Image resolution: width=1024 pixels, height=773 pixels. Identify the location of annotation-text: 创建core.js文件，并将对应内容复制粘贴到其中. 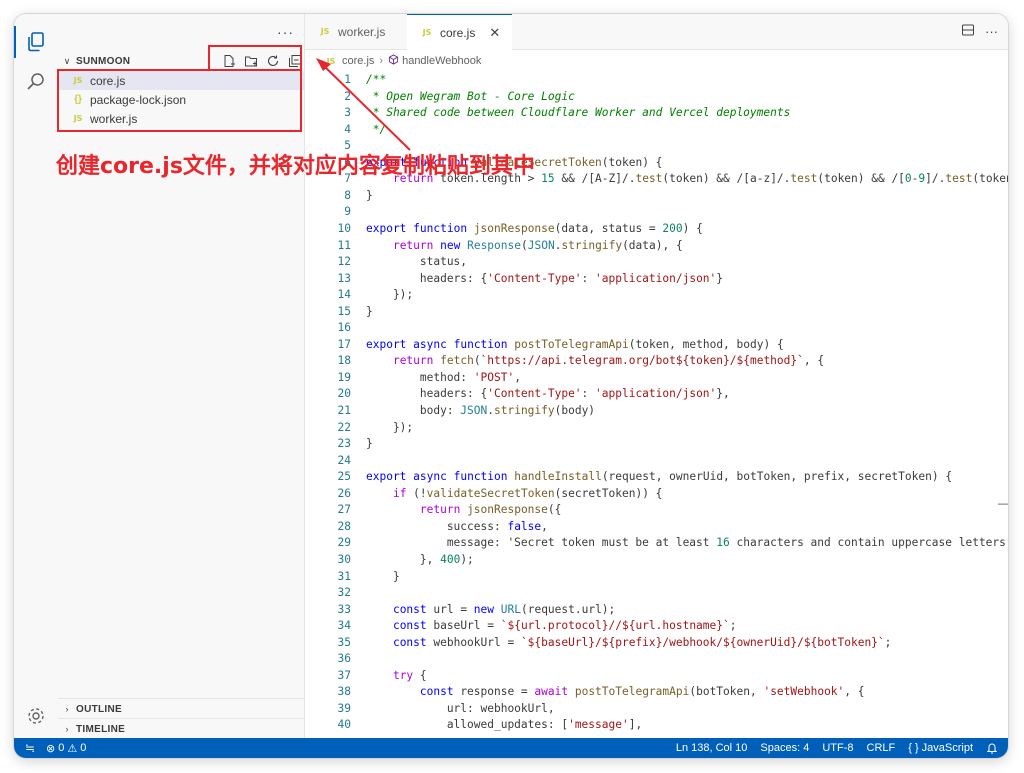
(295, 166).